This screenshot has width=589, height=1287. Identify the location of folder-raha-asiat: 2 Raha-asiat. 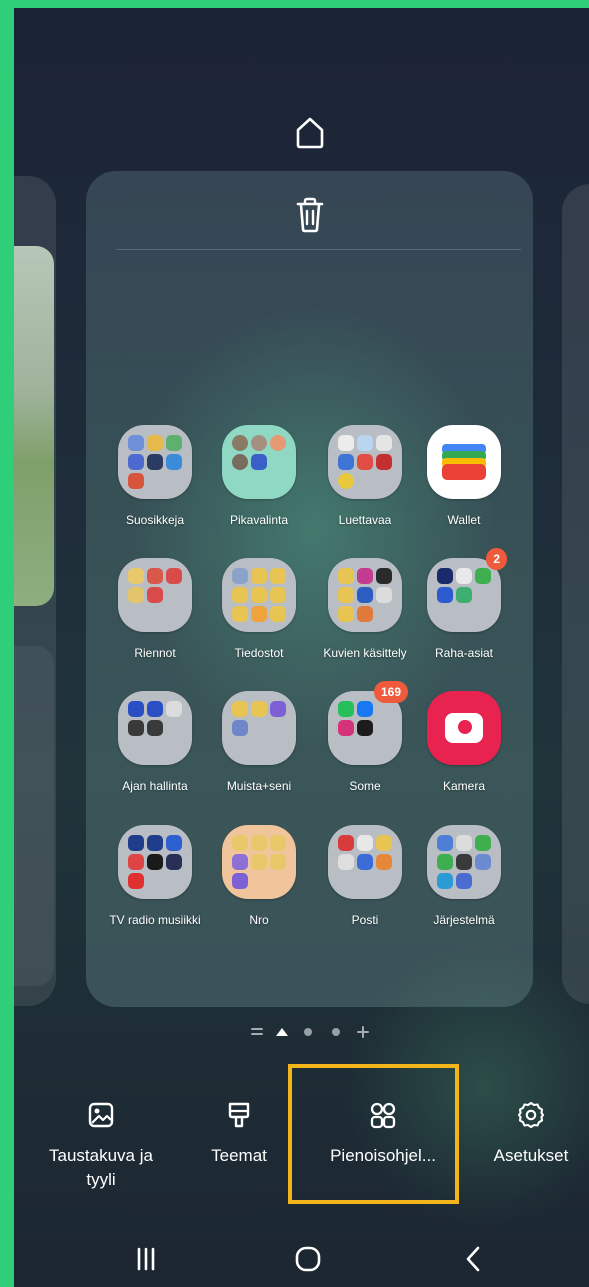
(464, 604).